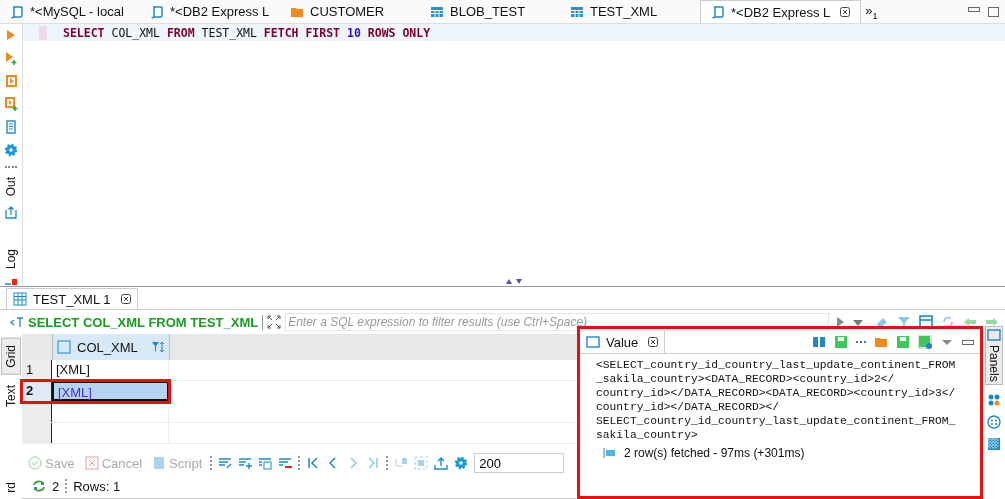  What do you see at coordinates (247, 32) in the screenshot?
I see `sql-query-line: SELECT COL_XML FROM TEST_XML FETCH FIRST 10 ROWS ONLY` at bounding box center [247, 32].